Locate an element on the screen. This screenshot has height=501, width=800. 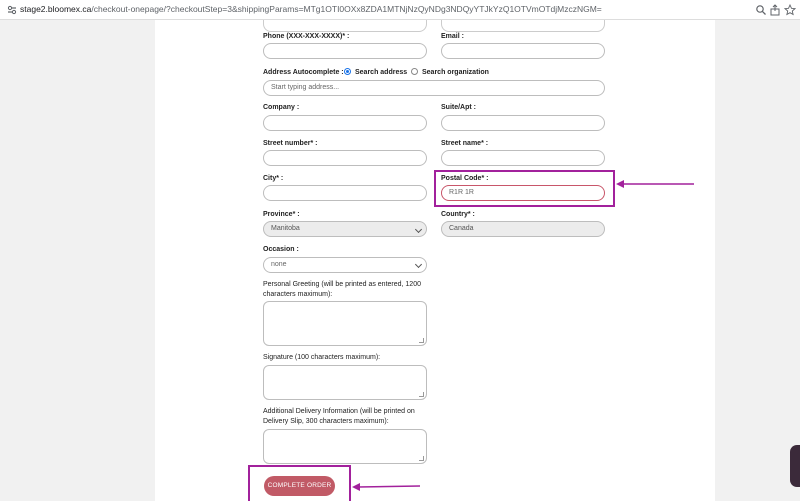
email-label: Email : is located at coordinates (452, 36).